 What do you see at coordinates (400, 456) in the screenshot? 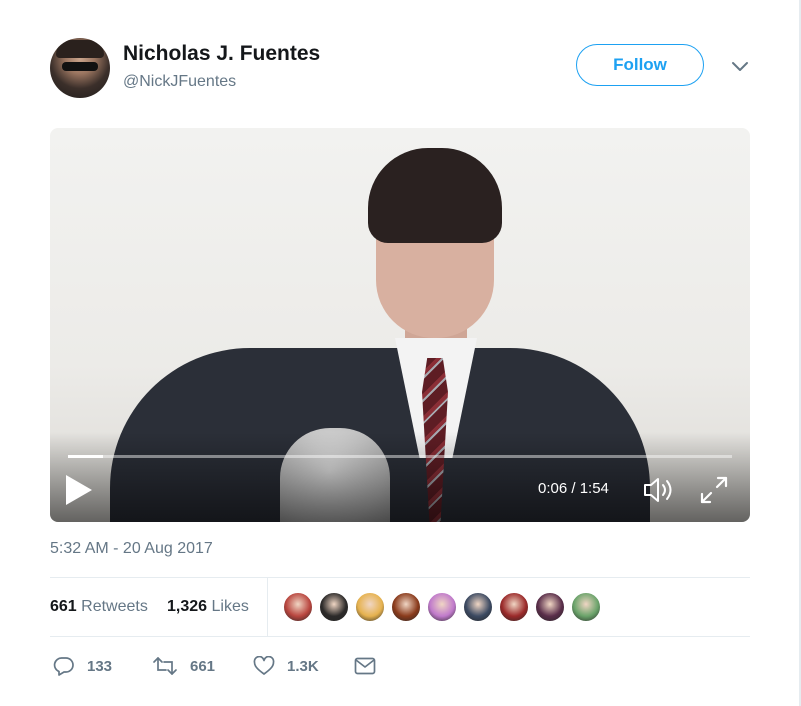
I see `video-progress-bar` at bounding box center [400, 456].